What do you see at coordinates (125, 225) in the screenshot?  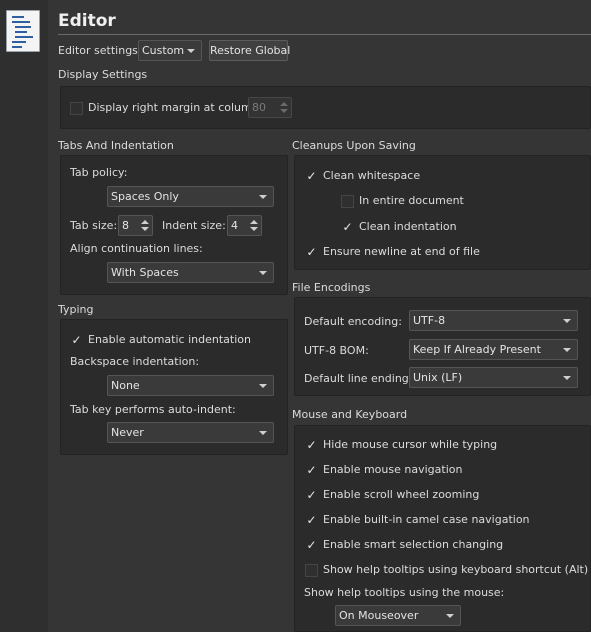 I see `tab-size-value: 8` at bounding box center [125, 225].